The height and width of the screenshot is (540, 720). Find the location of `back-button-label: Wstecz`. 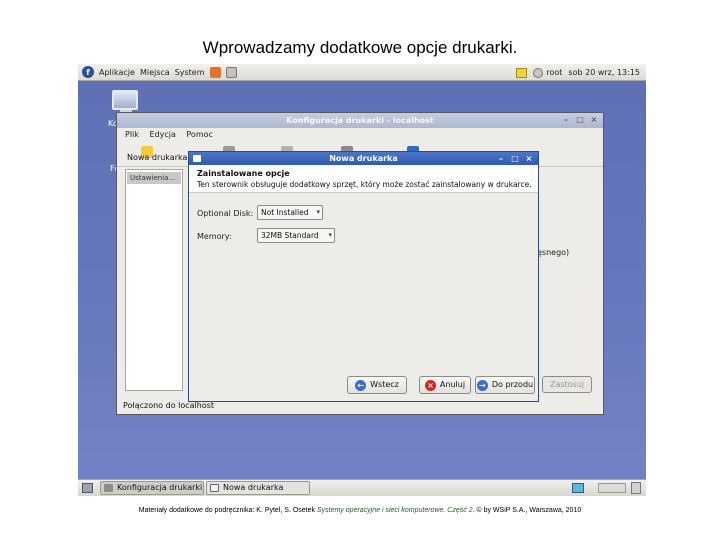

back-button-label: Wstecz is located at coordinates (384, 384).